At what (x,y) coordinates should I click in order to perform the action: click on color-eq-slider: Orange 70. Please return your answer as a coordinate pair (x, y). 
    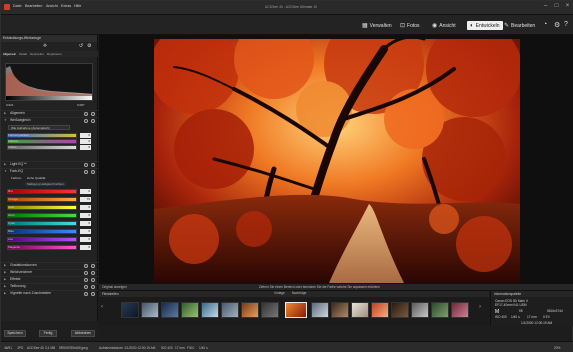
    Looking at the image, I should click on (49, 199).